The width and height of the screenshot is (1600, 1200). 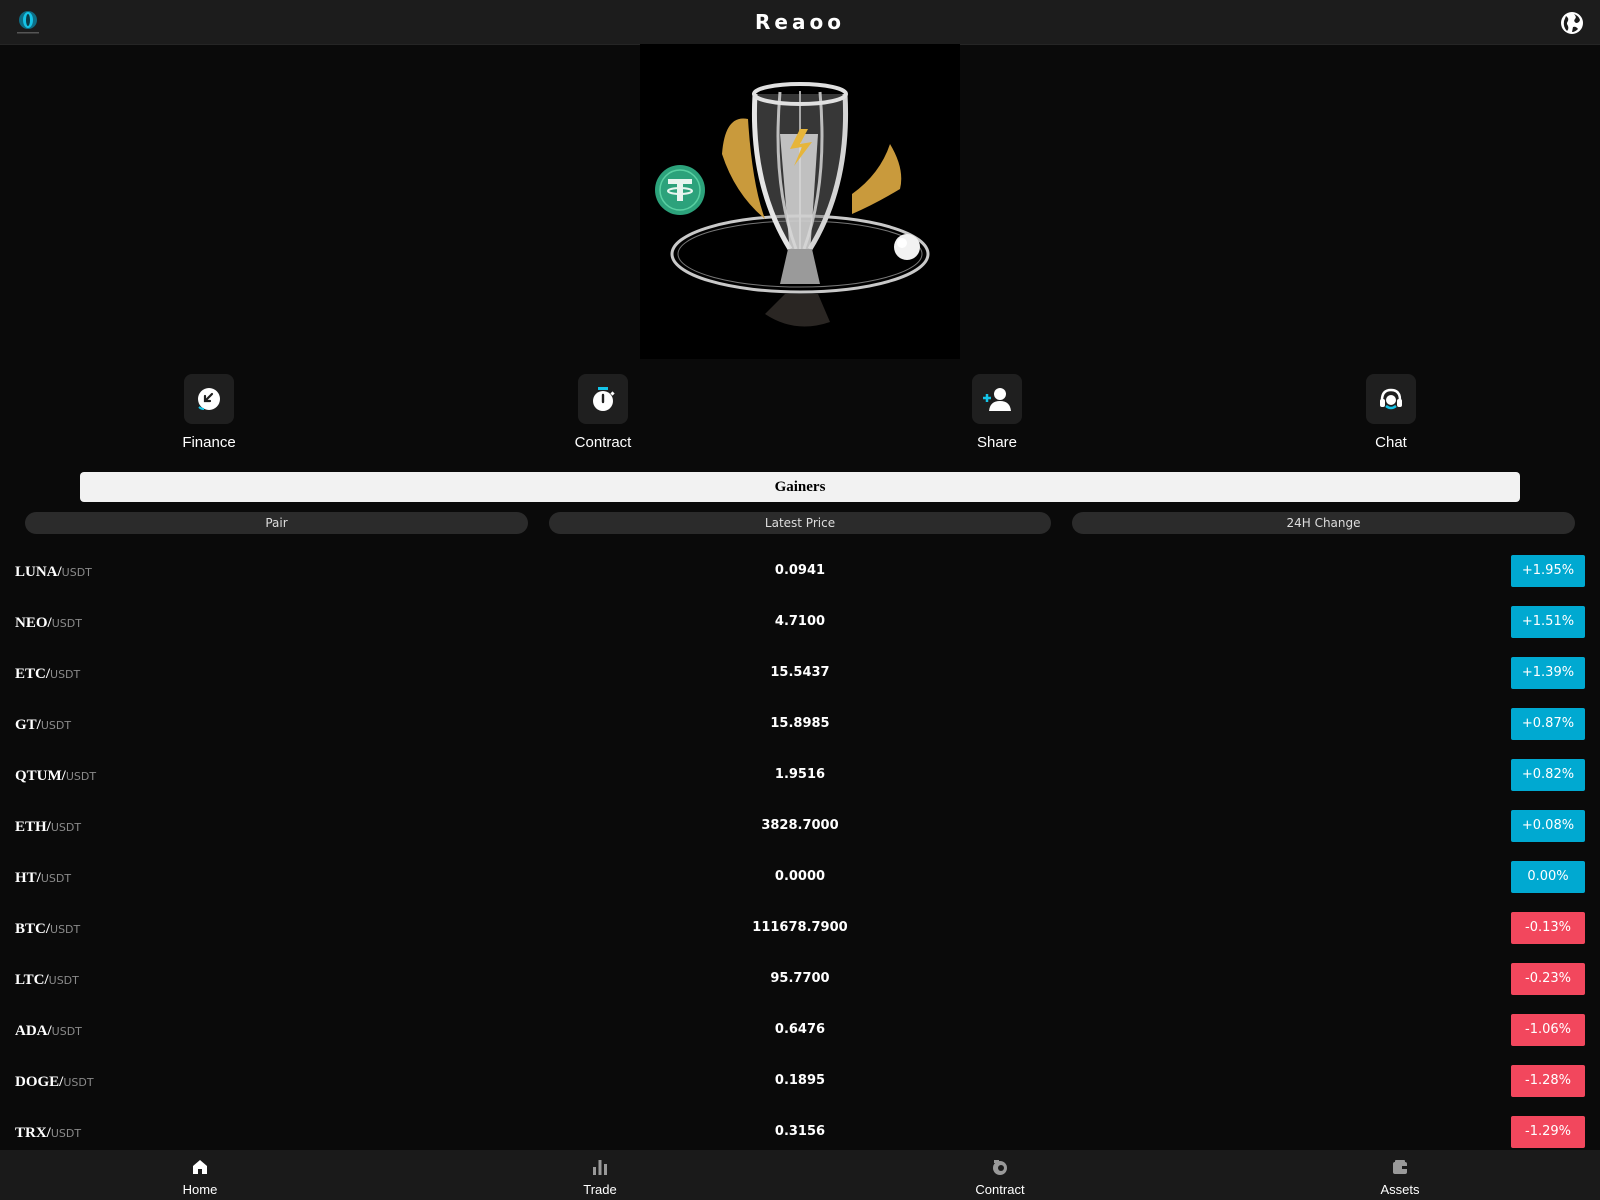 I want to click on bar-chart-icon, so click(x=600, y=1167).